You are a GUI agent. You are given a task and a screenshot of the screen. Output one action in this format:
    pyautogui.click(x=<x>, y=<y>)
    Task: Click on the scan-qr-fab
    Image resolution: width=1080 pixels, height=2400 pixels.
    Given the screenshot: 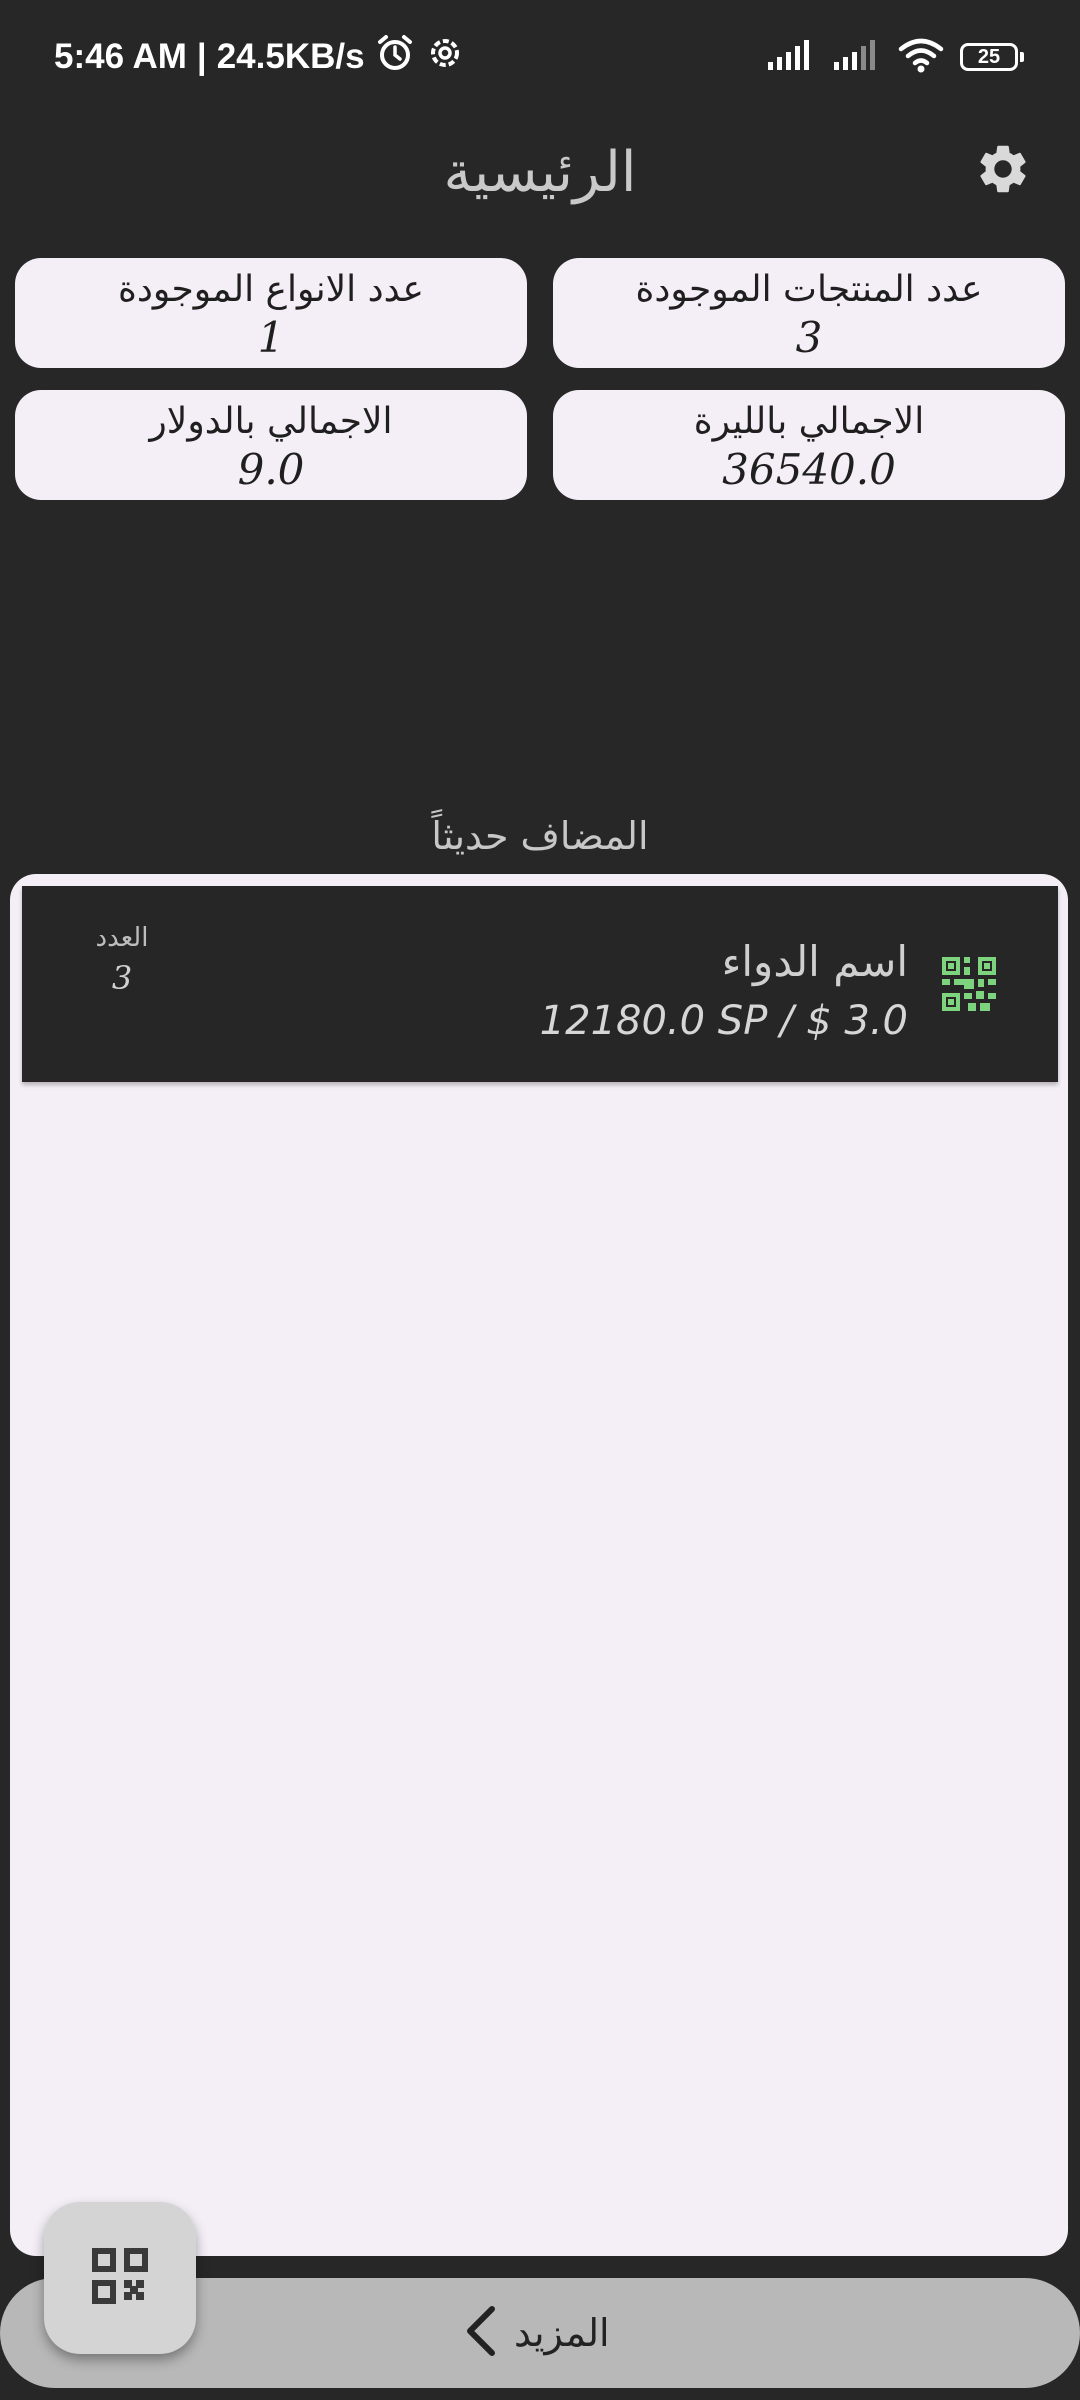 What is the action you would take?
    pyautogui.click(x=120, y=2278)
    